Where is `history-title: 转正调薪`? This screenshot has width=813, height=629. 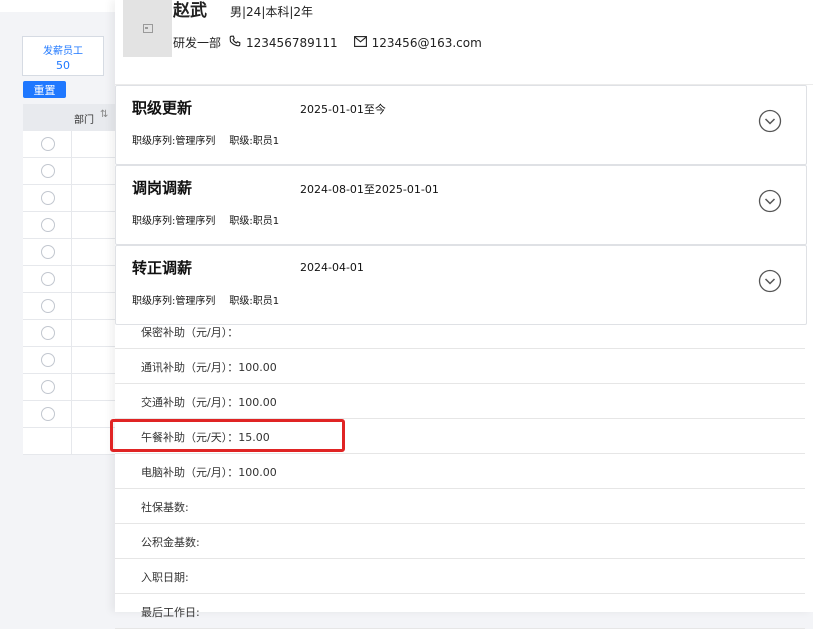
history-title: 转正调薪 is located at coordinates (162, 268).